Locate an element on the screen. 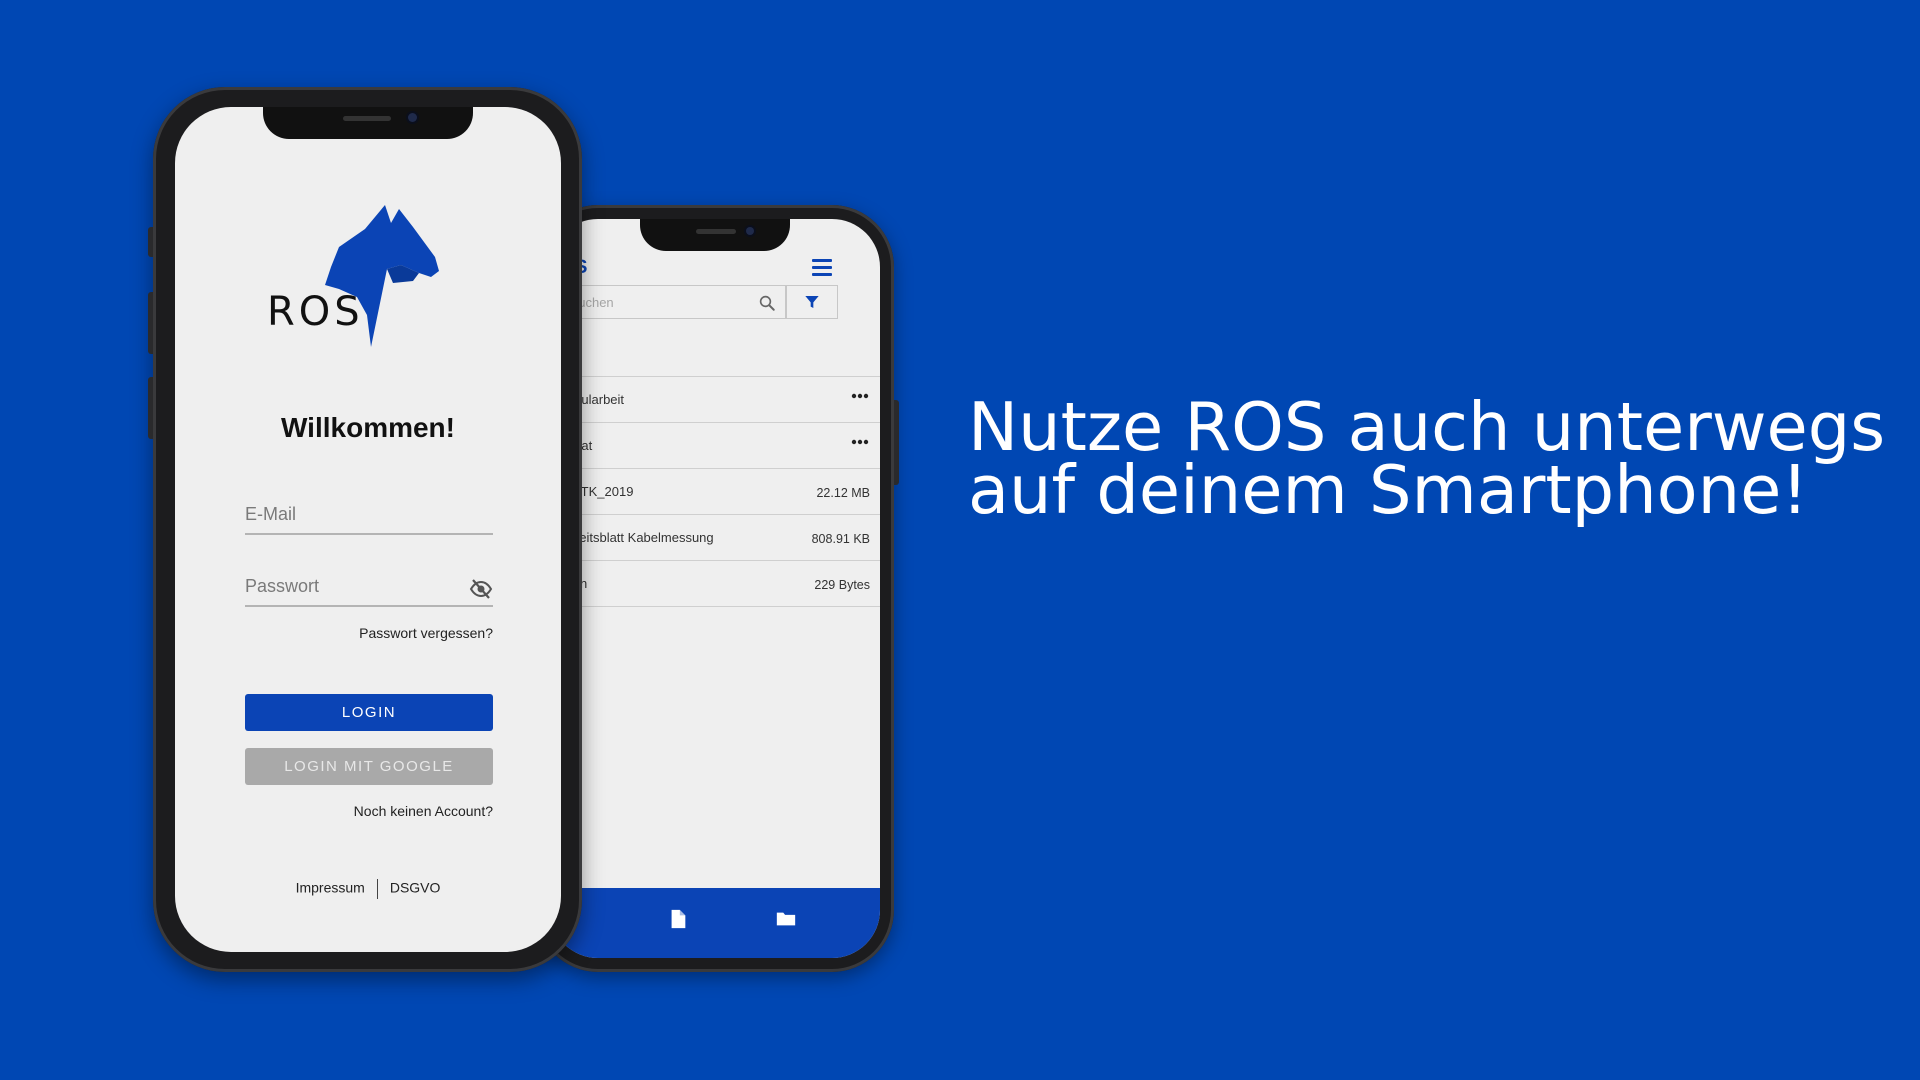 Image resolution: width=1920 pixels, height=1080 pixels. dsgvo-link: DSGVO is located at coordinates (415, 888).